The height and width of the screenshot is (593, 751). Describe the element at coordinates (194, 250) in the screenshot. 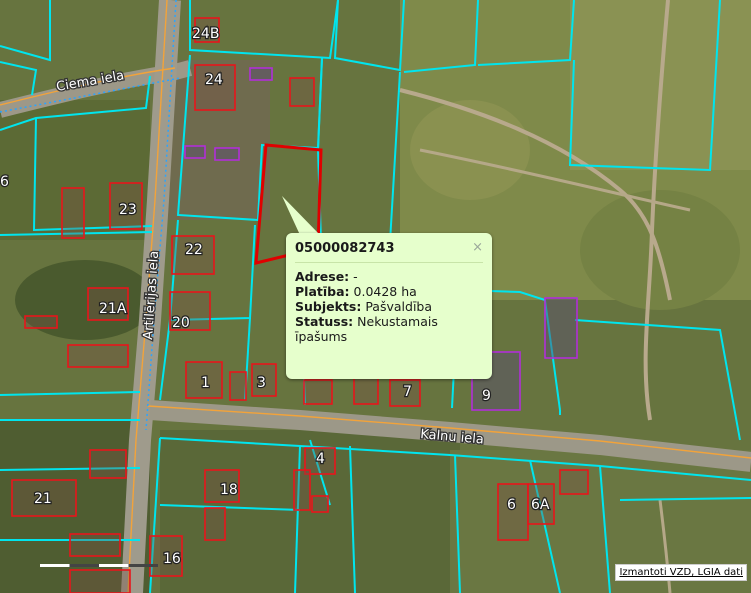

I see `parcel-label-22: 22` at that location.